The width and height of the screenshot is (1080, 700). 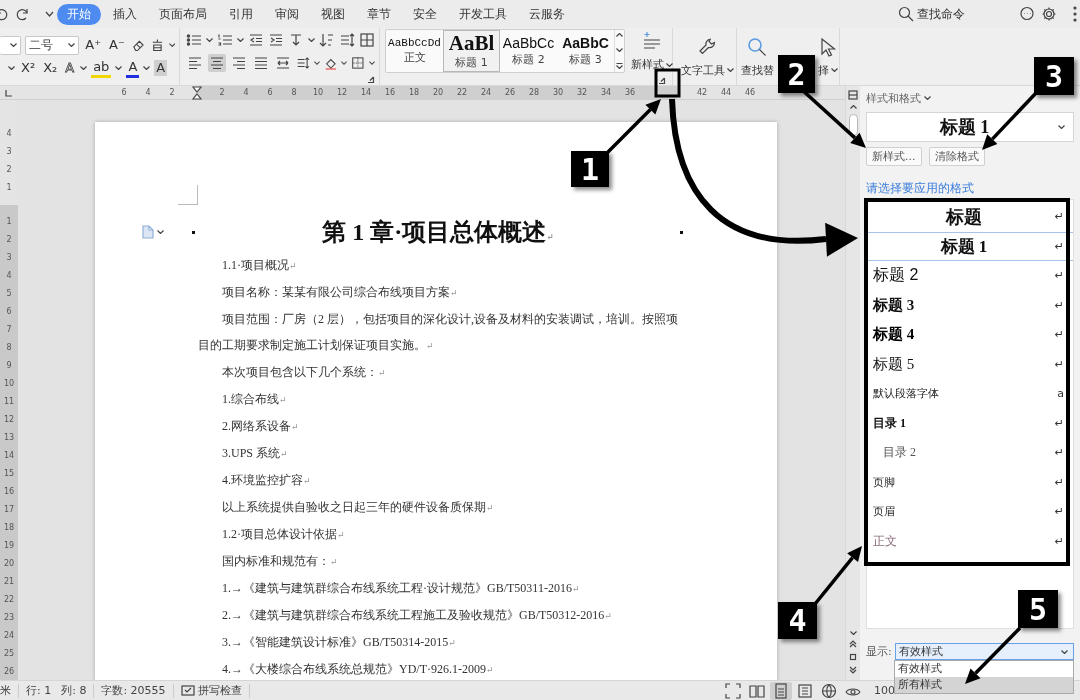 I want to click on chat-icon, so click(x=1027, y=14).